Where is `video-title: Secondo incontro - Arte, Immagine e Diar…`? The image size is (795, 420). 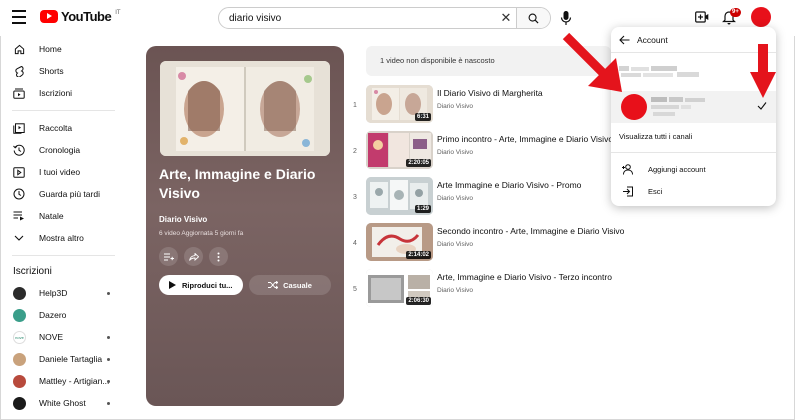 video-title: Secondo incontro - Arte, Immagine e Diar… is located at coordinates (530, 231).